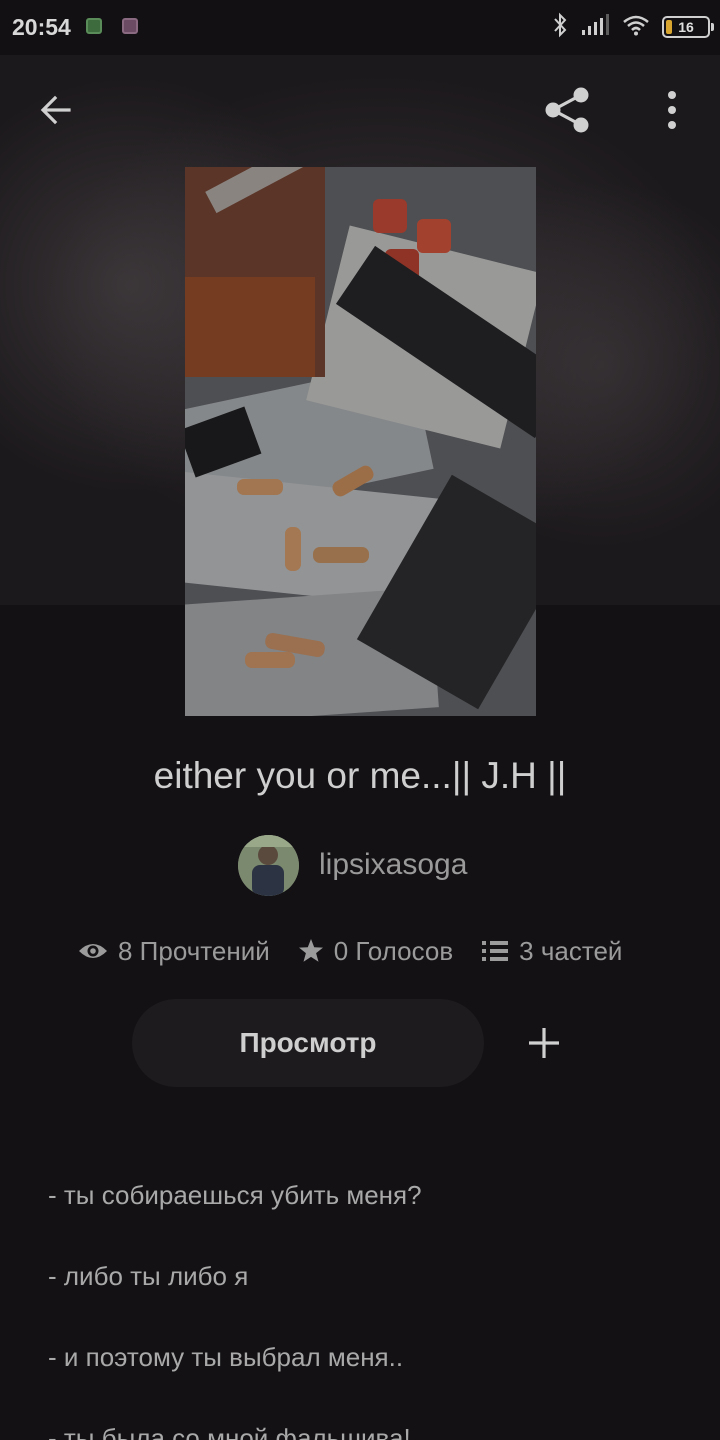 The height and width of the screenshot is (1440, 720). Describe the element at coordinates (308, 1043) in the screenshot. I see `read-button: Просмотр` at that location.